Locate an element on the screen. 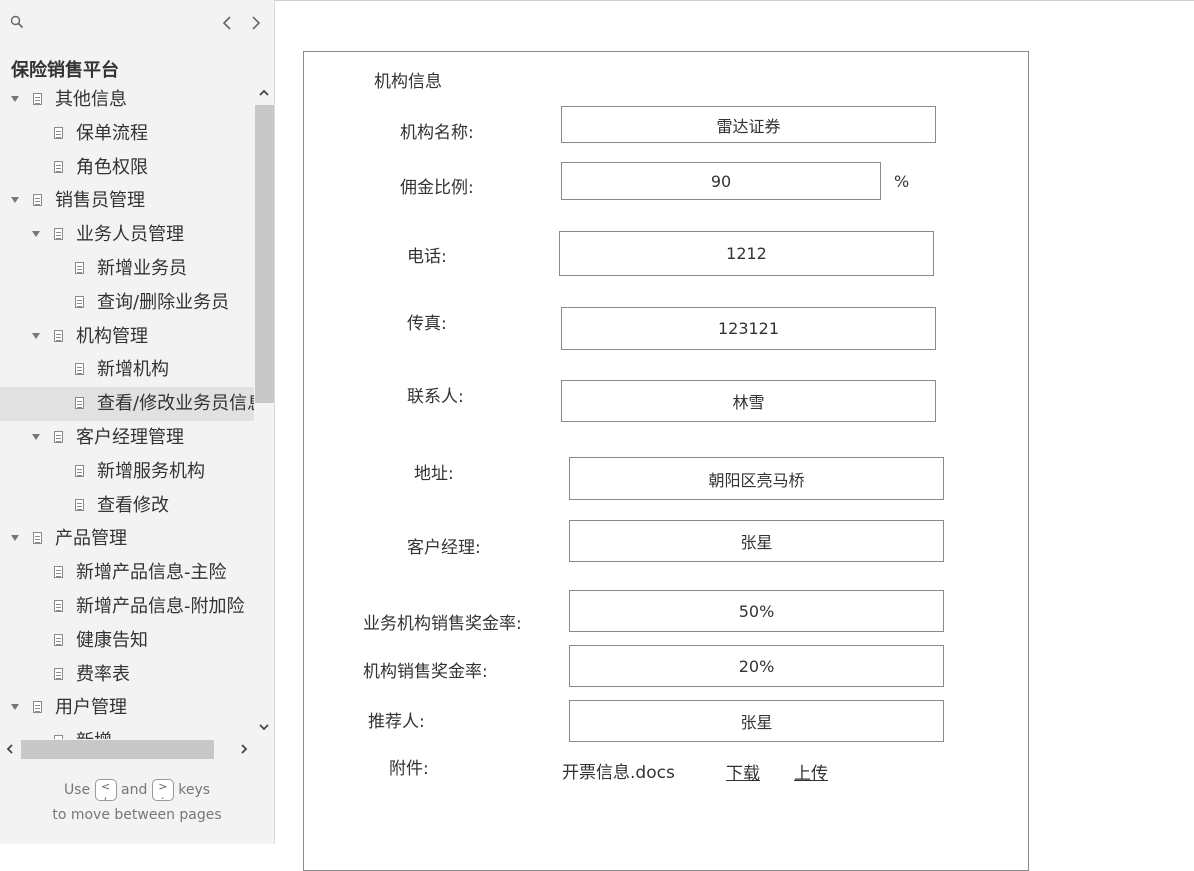 Image resolution: width=1194 pixels, height=871 pixels. sidebar-item: 查看修改 is located at coordinates (127, 506).